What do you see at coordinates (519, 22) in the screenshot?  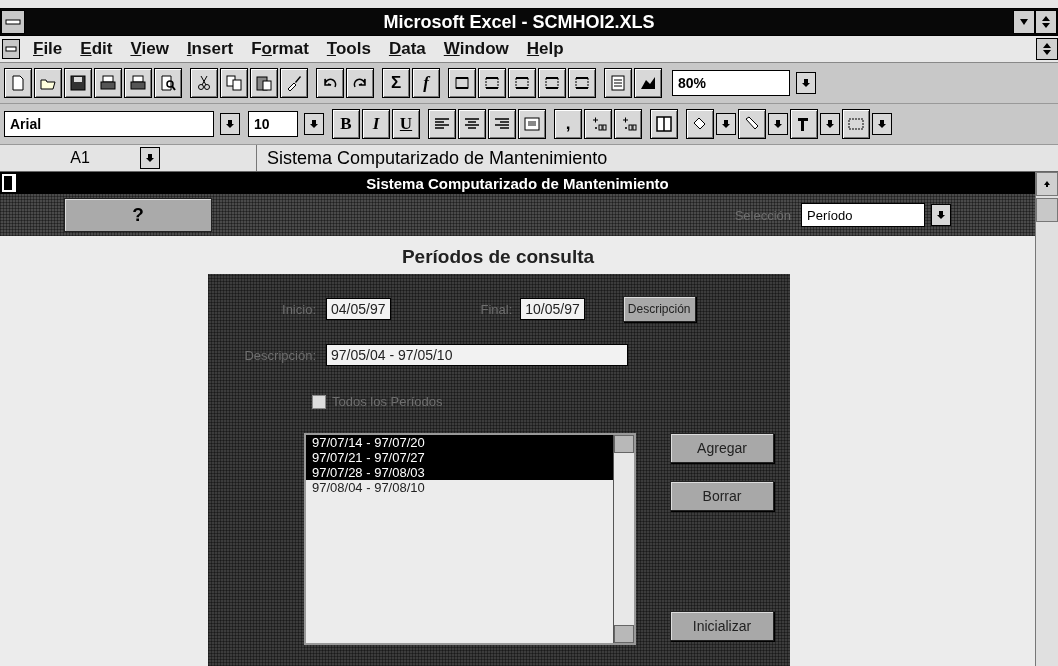 I see `window-title: Microsoft Excel - SCMHOI2.XLS` at bounding box center [519, 22].